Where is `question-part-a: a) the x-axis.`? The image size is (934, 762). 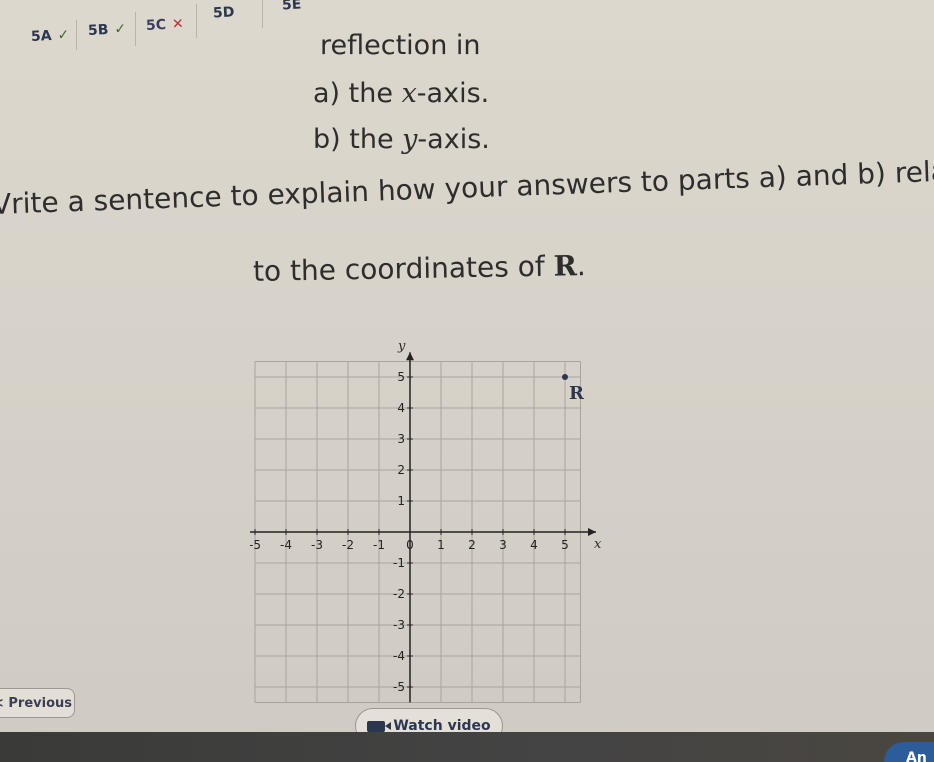
question-part-a: a) the x-axis. is located at coordinates (401, 93).